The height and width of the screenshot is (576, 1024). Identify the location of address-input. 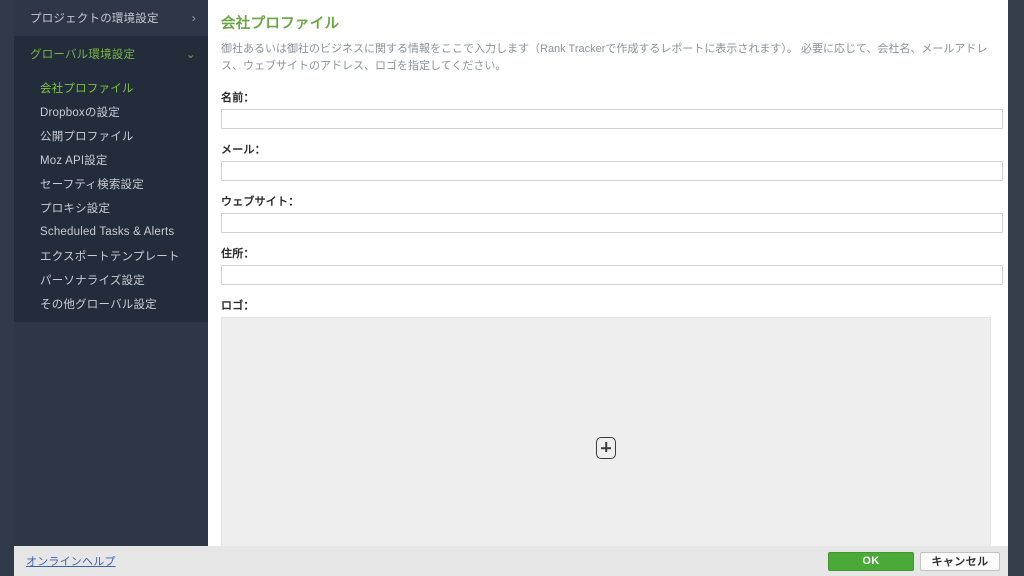
(612, 275).